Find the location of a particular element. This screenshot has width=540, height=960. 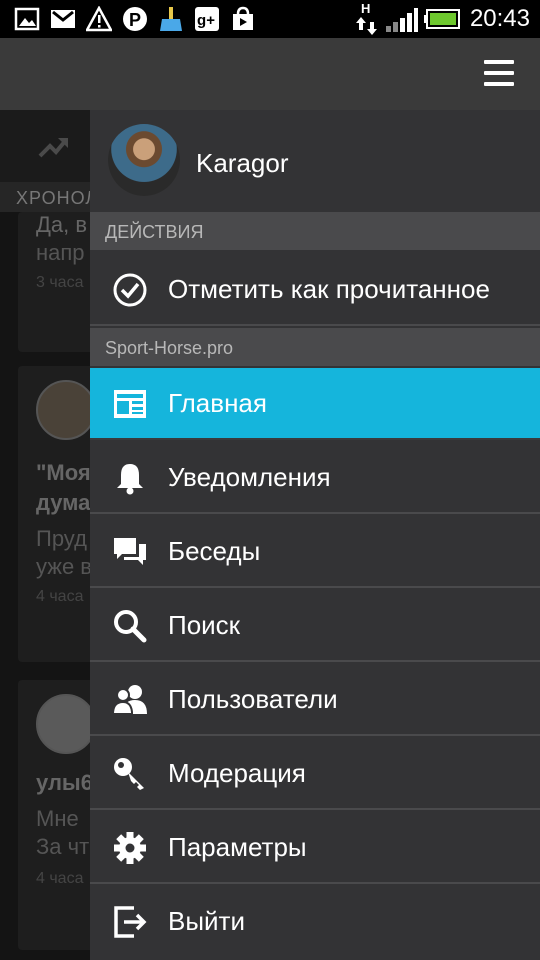

trending-icon is located at coordinates (54, 146).